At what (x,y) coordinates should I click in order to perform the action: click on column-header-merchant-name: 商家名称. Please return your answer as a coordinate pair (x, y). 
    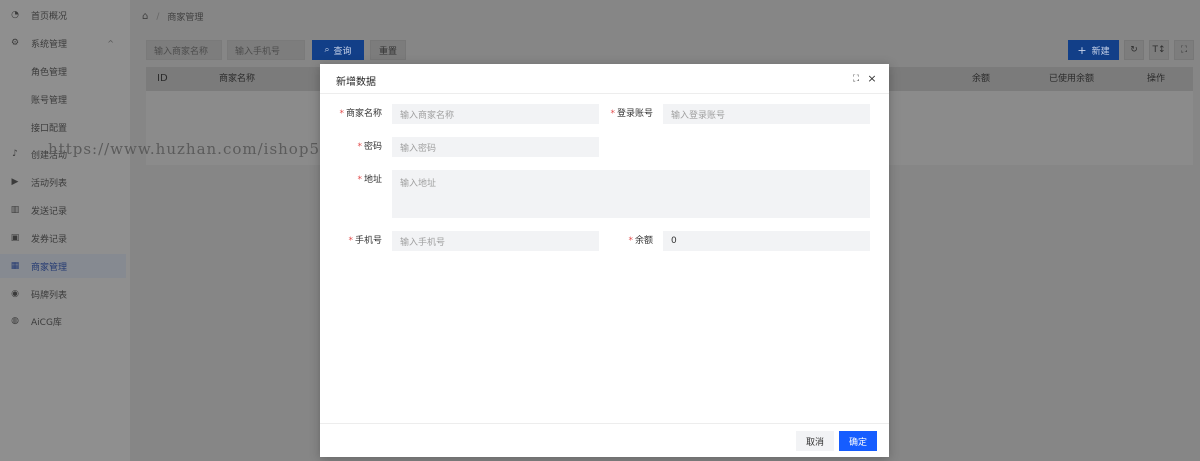
    Looking at the image, I should click on (237, 79).